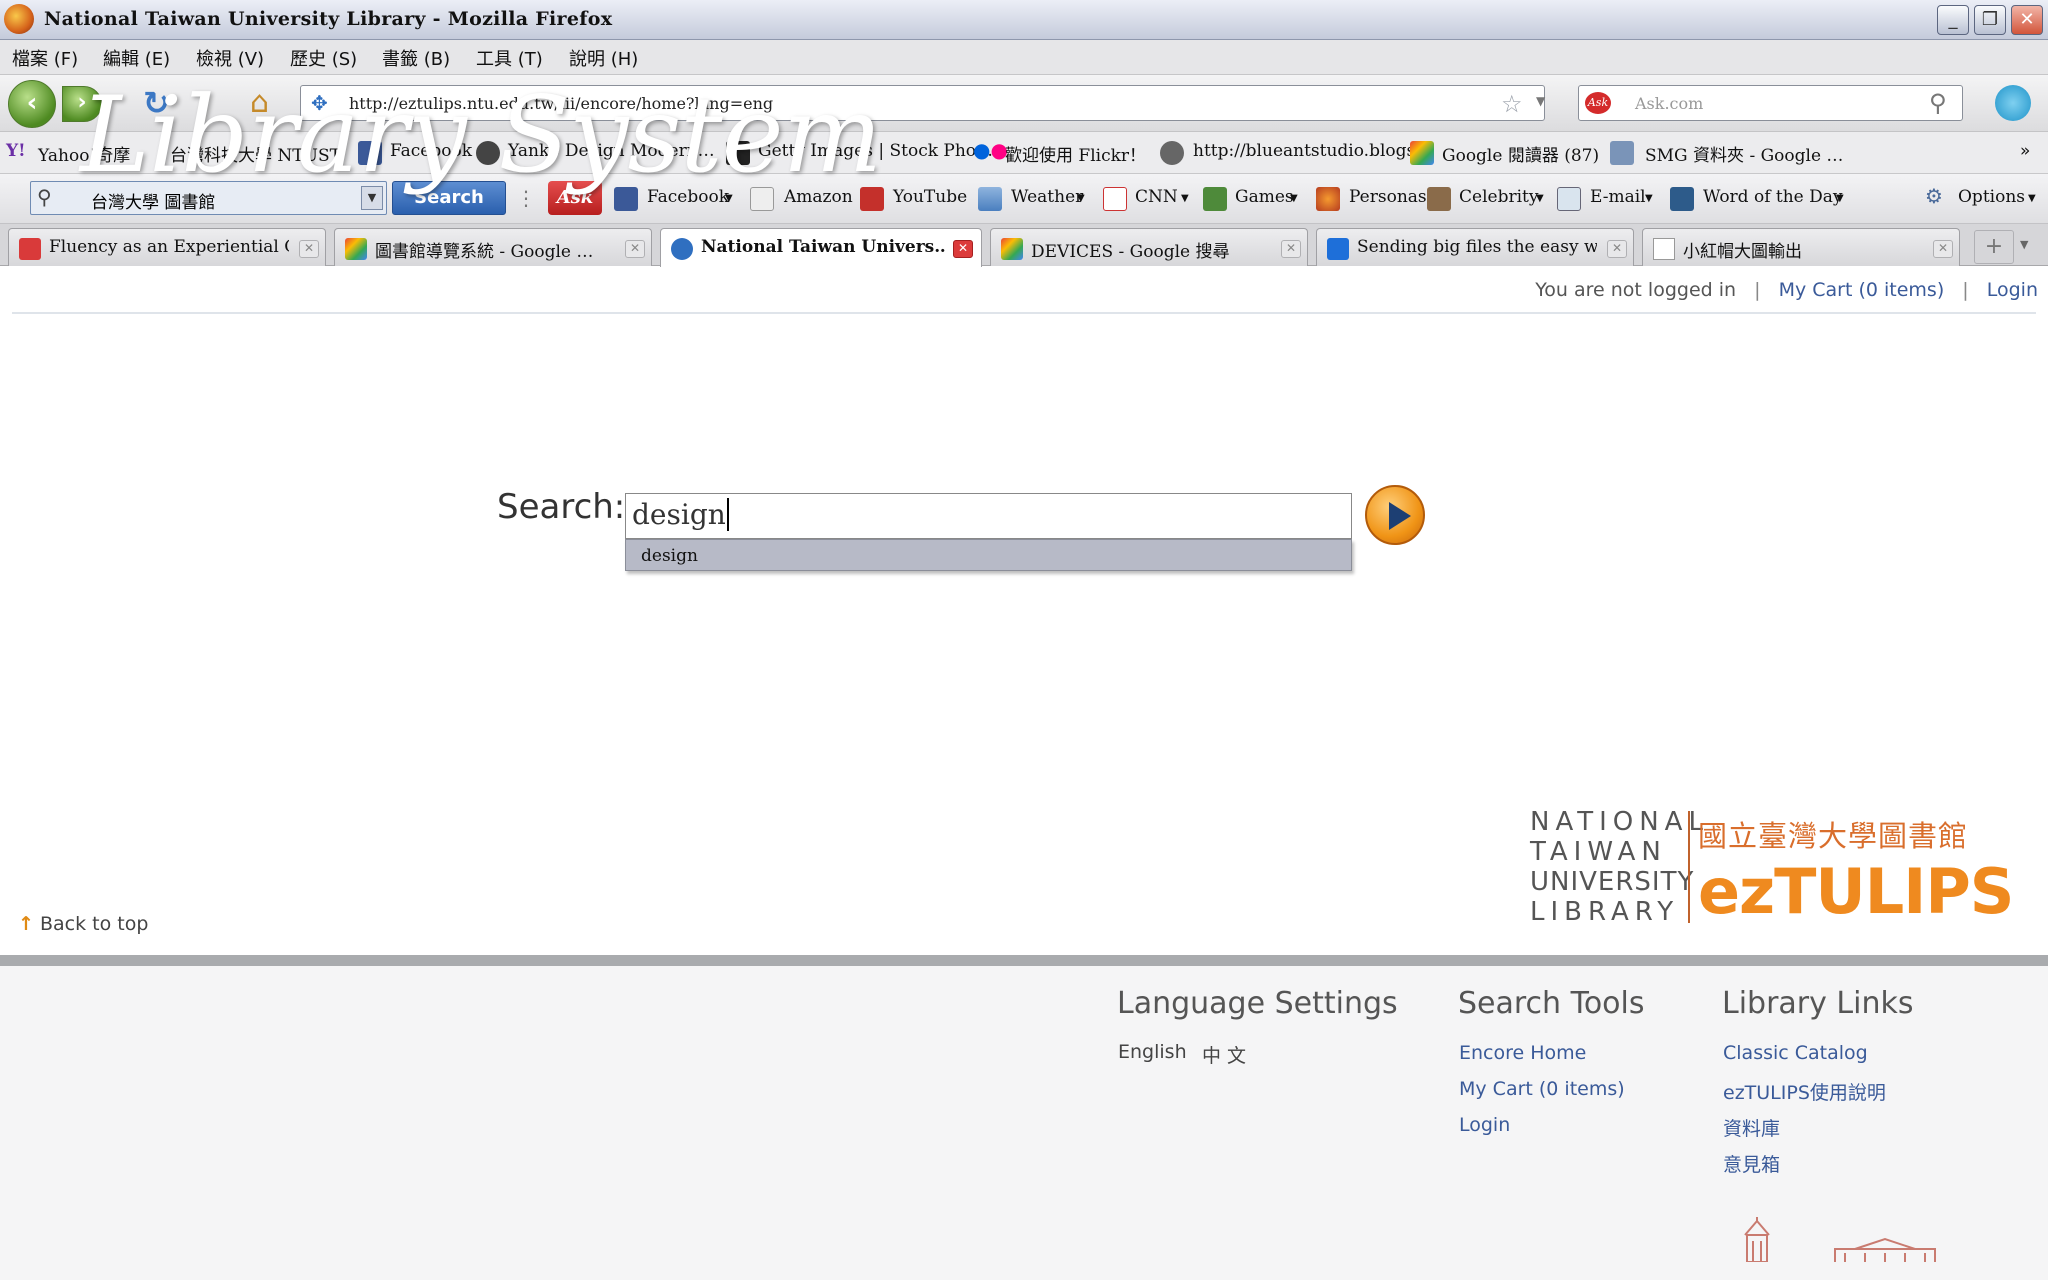 This screenshot has width=2048, height=1280. What do you see at coordinates (509, 58) in the screenshot?
I see `menu-tools: 工具 (T)` at bounding box center [509, 58].